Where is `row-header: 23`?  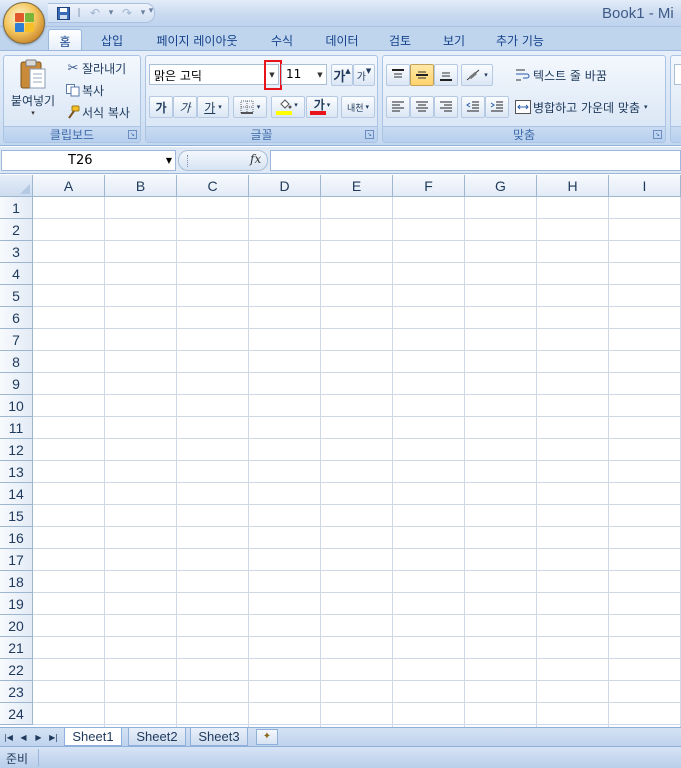 row-header: 23 is located at coordinates (16, 692).